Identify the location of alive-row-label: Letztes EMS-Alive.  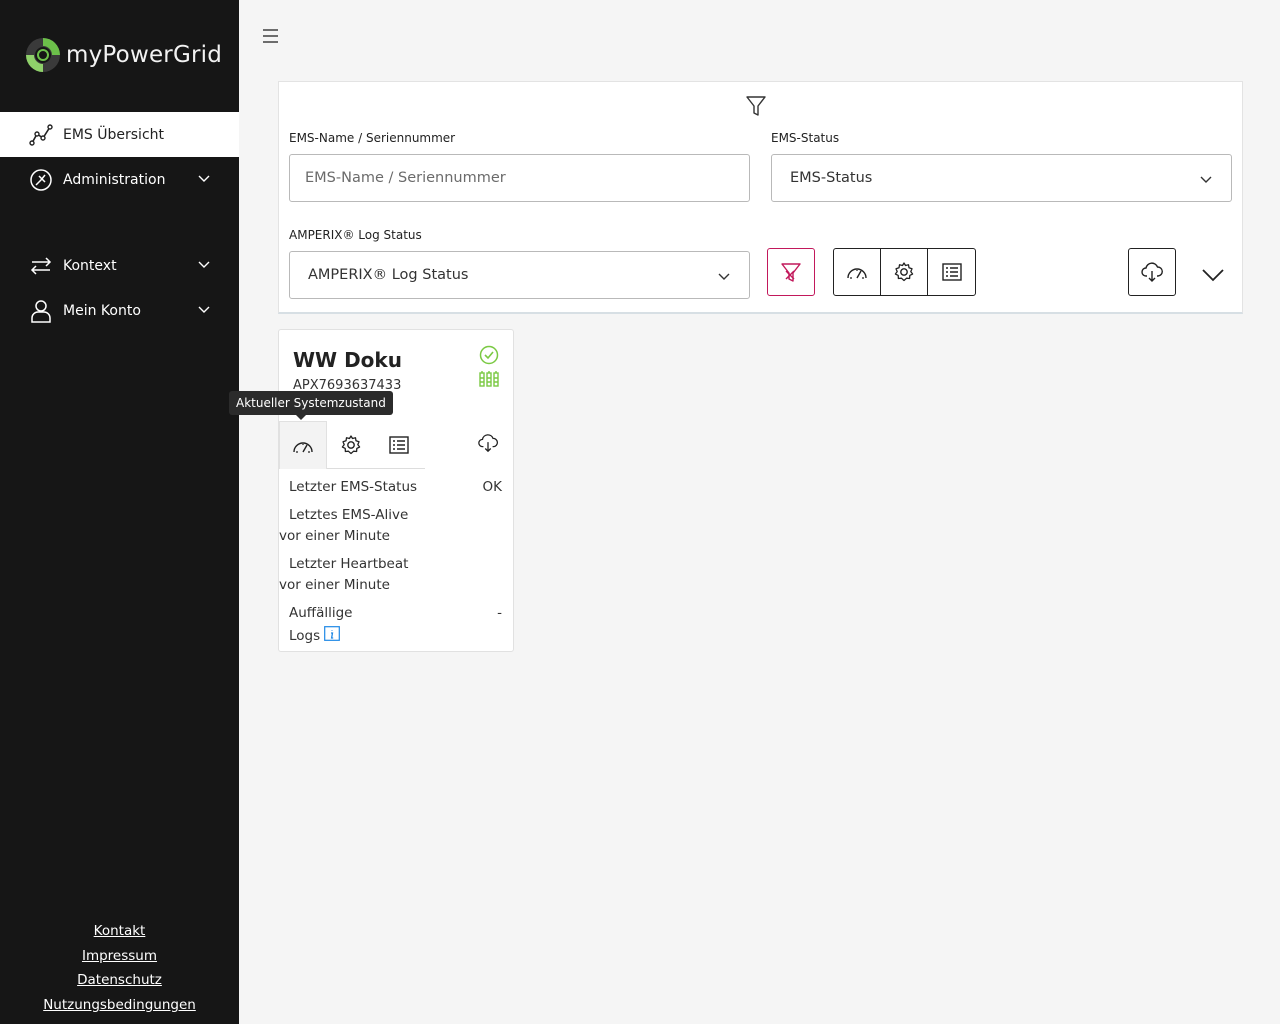
(349, 515).